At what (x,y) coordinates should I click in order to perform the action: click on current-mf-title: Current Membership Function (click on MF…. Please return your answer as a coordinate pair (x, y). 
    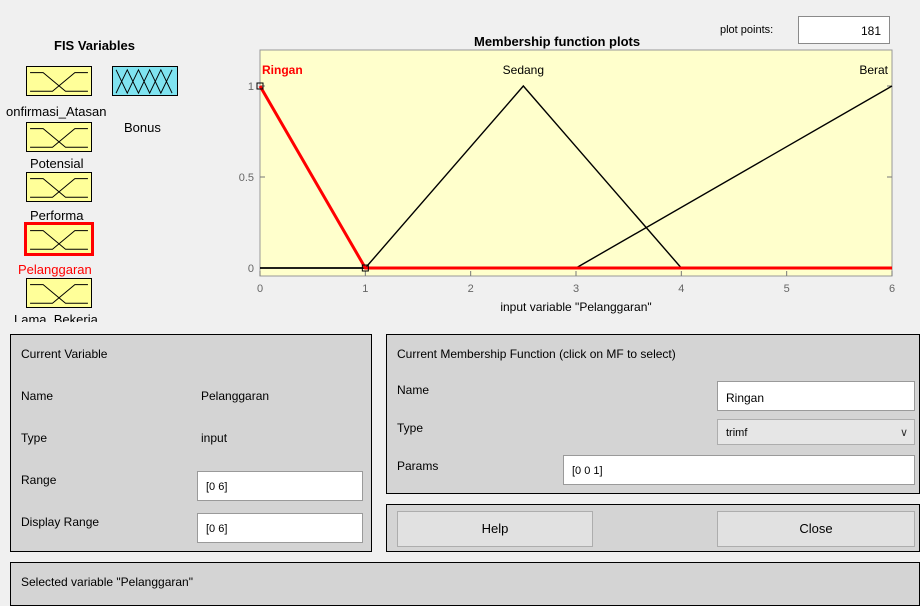
    Looking at the image, I should click on (536, 354).